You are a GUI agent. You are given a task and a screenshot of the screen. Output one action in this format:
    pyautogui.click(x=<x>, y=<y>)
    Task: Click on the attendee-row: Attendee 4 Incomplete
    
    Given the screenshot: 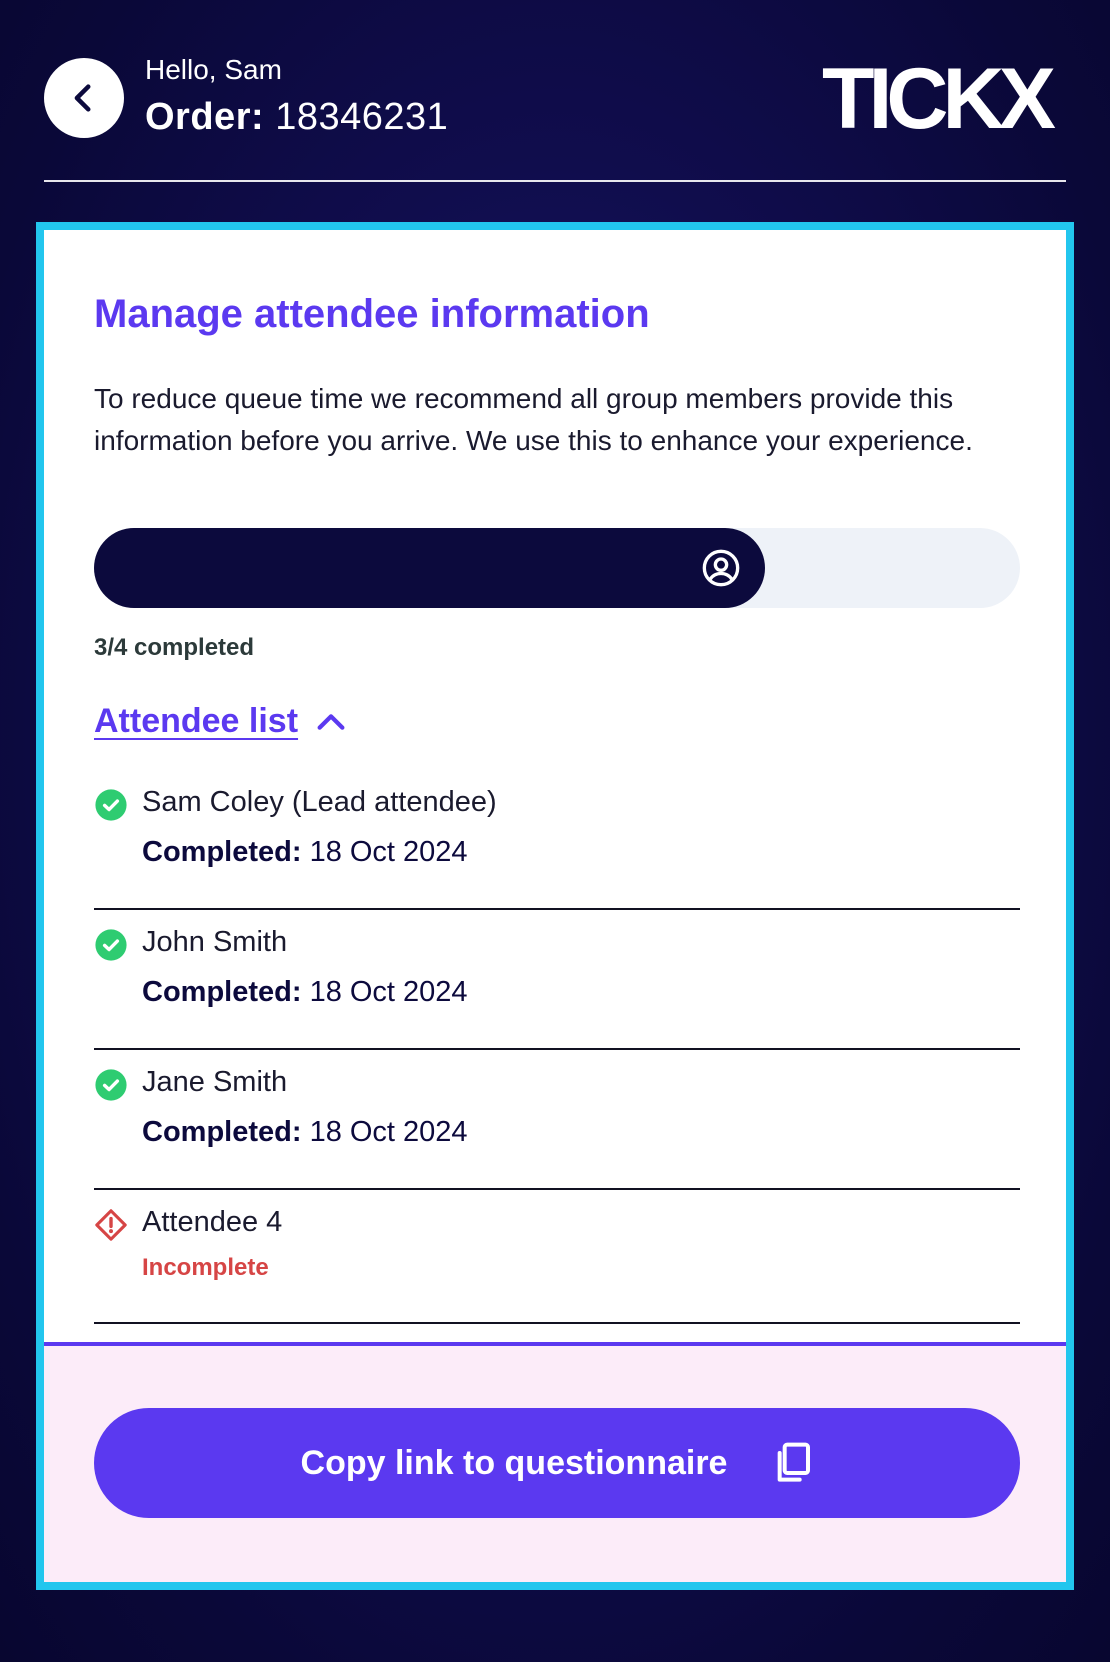 What is the action you would take?
    pyautogui.click(x=557, y=1257)
    